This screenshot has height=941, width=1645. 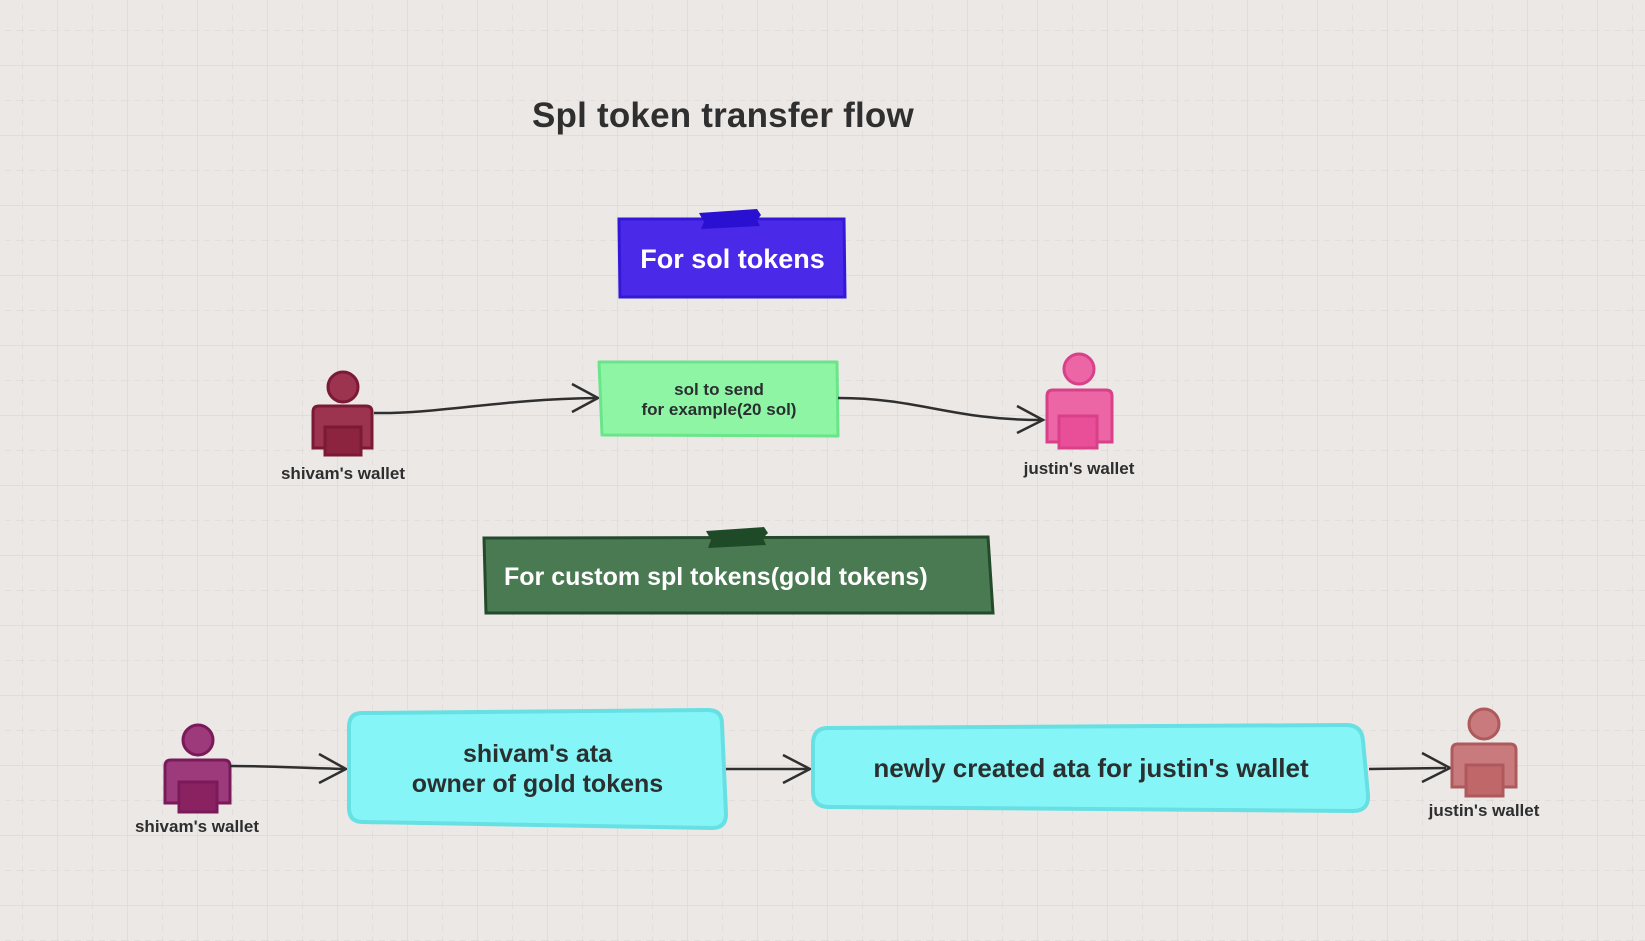 What do you see at coordinates (1079, 468) in the screenshot?
I see `sol-receiver-label: justin's wallet` at bounding box center [1079, 468].